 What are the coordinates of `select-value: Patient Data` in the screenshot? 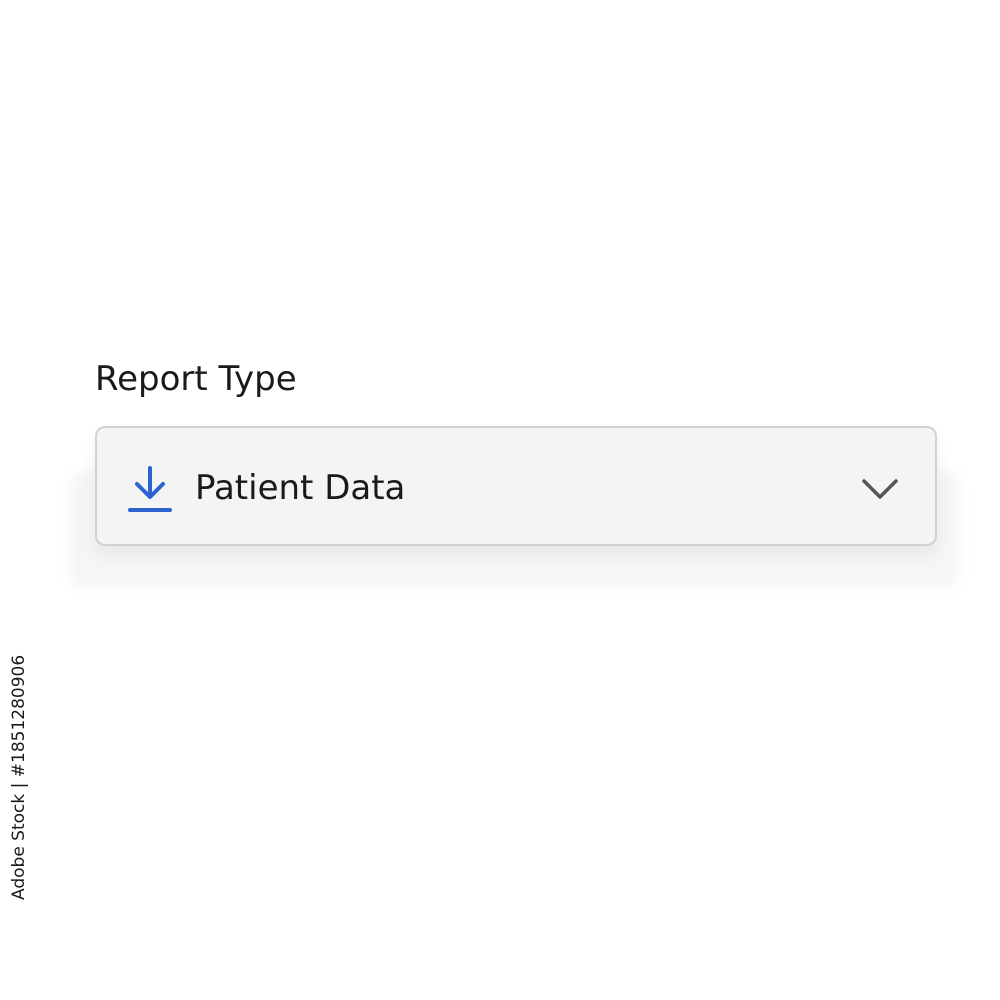 It's located at (300, 488).